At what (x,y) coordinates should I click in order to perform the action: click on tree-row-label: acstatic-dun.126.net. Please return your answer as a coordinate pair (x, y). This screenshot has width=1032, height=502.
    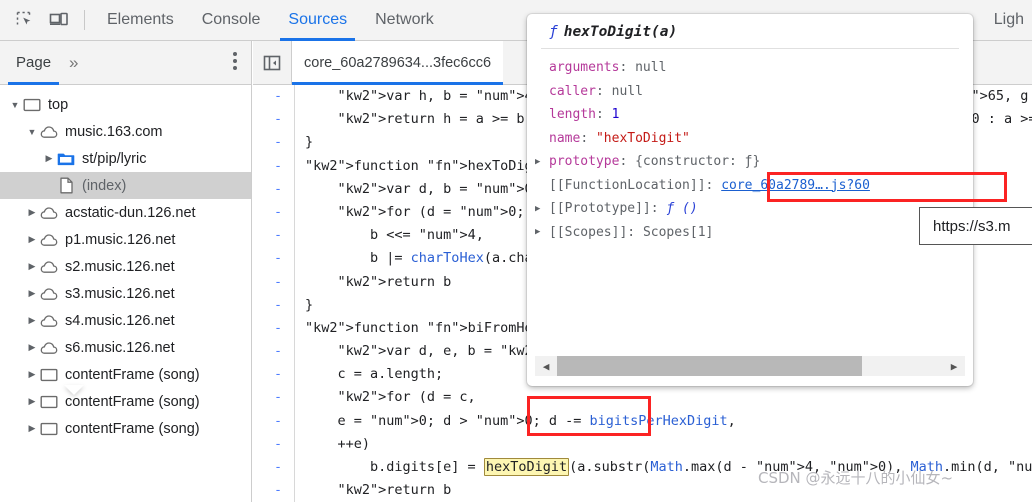
    Looking at the image, I should click on (130, 212).